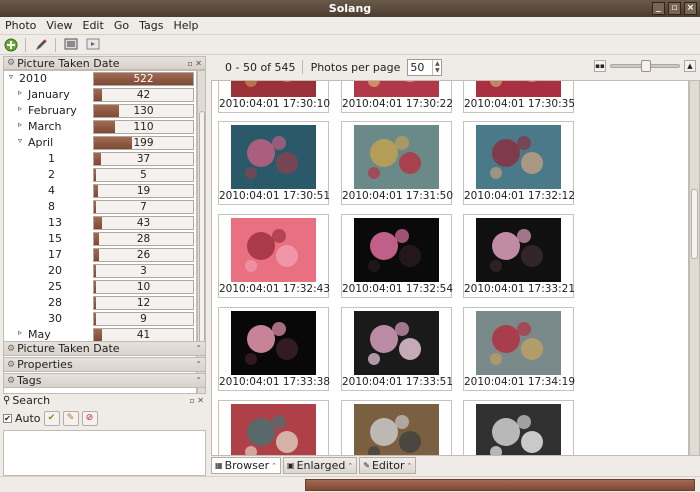 The height and width of the screenshot is (492, 700). I want to click on tree-row: 17 26, so click(100, 255).